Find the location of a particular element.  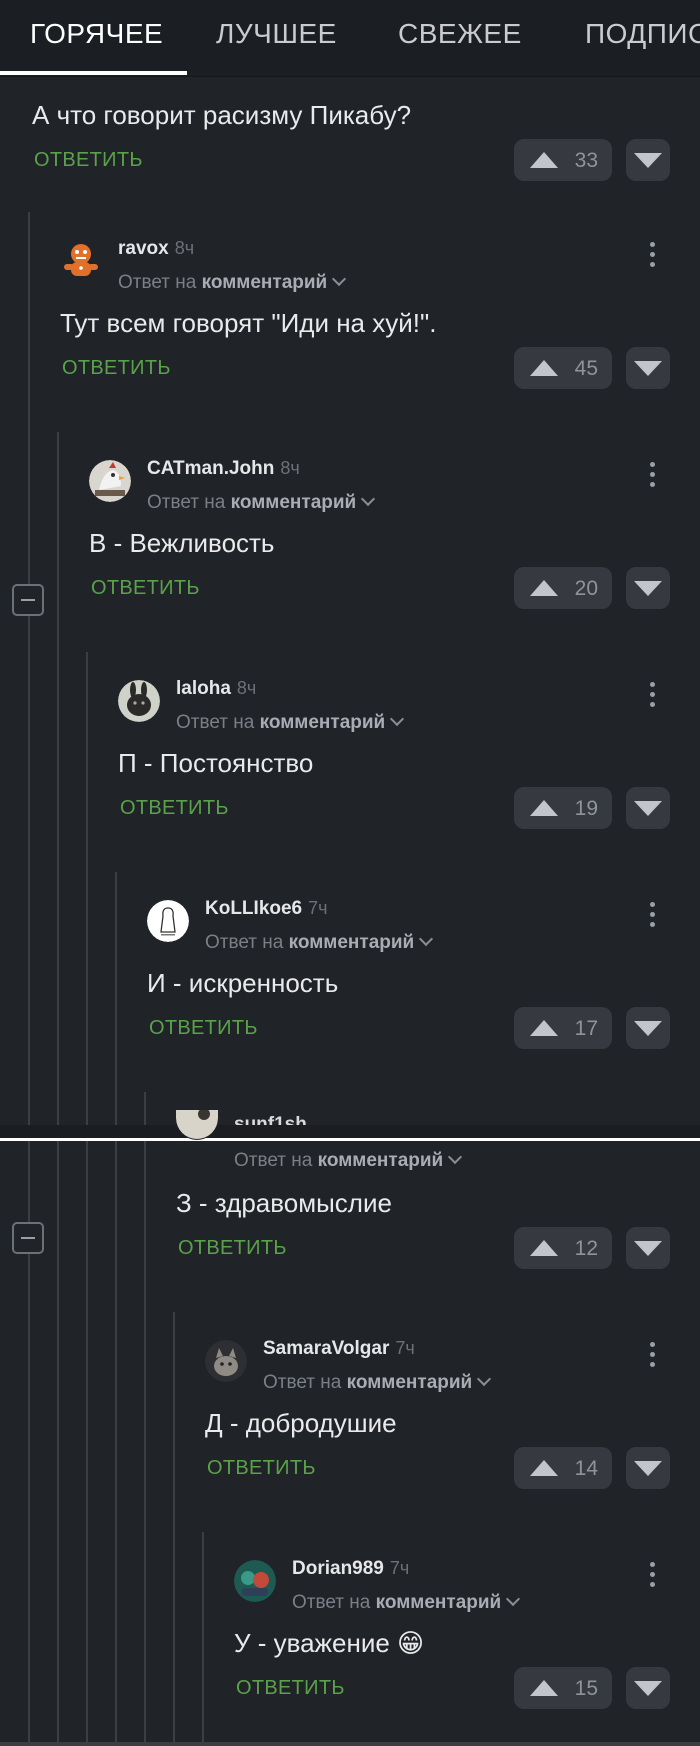

username: KoLLIkoe6 7ч is located at coordinates (266, 909).